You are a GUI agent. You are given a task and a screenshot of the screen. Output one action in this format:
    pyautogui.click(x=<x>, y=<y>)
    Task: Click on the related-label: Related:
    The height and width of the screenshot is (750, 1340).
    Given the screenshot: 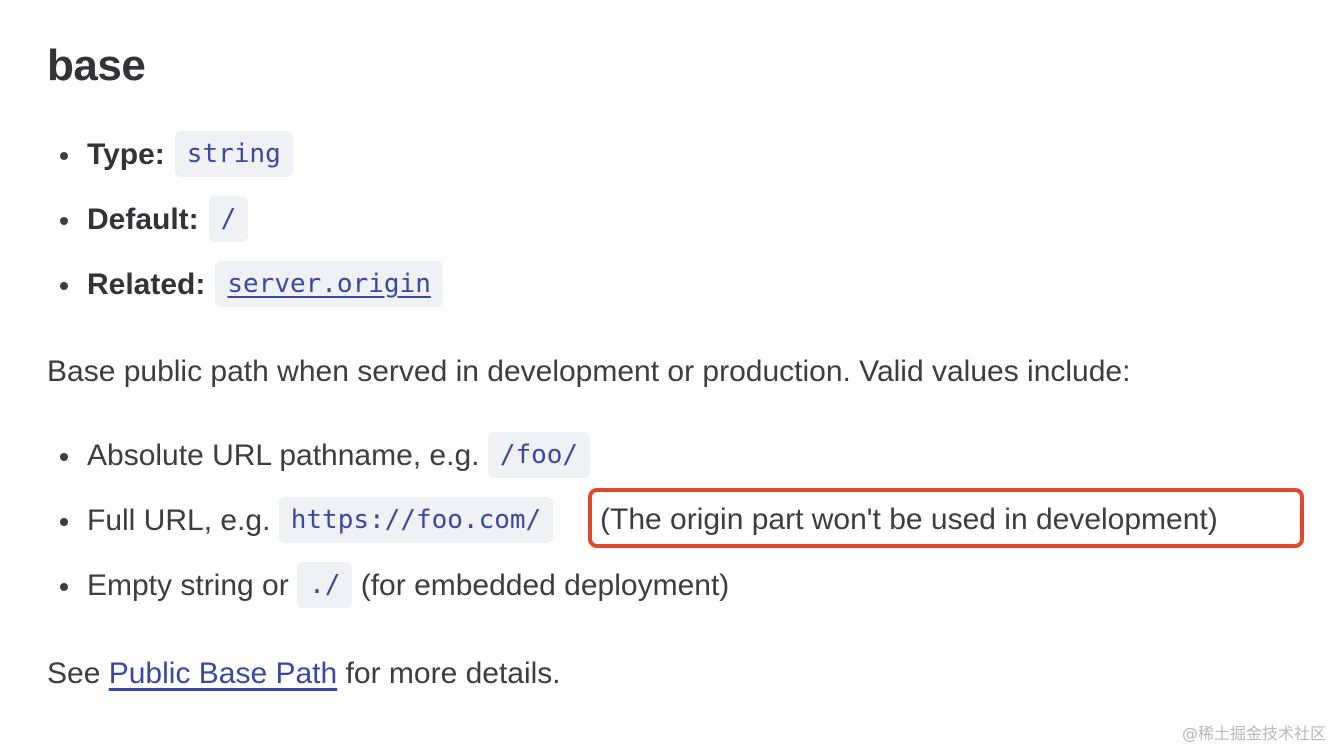 What is the action you would take?
    pyautogui.click(x=146, y=284)
    